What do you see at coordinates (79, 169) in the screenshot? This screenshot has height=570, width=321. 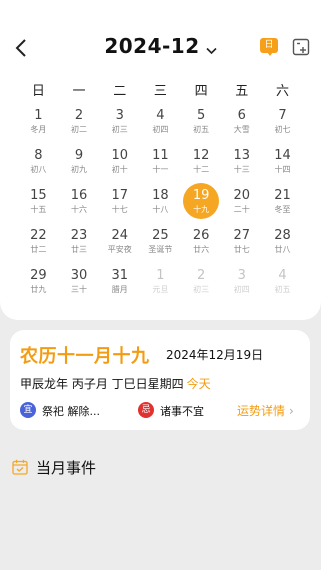 I see `lunar-day: 初九` at bounding box center [79, 169].